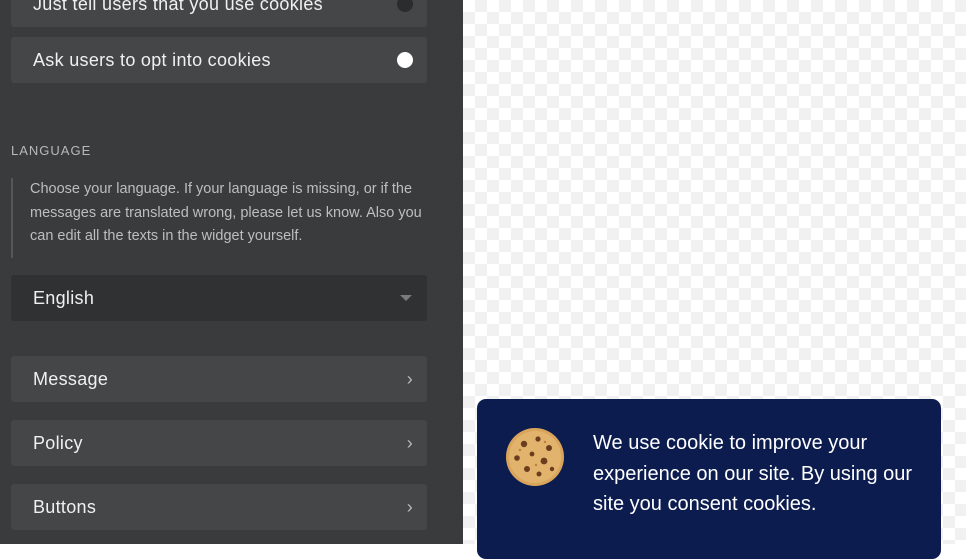 This screenshot has height=559, width=966. Describe the element at coordinates (219, 379) in the screenshot. I see `menu-item-message: Message ›` at that location.